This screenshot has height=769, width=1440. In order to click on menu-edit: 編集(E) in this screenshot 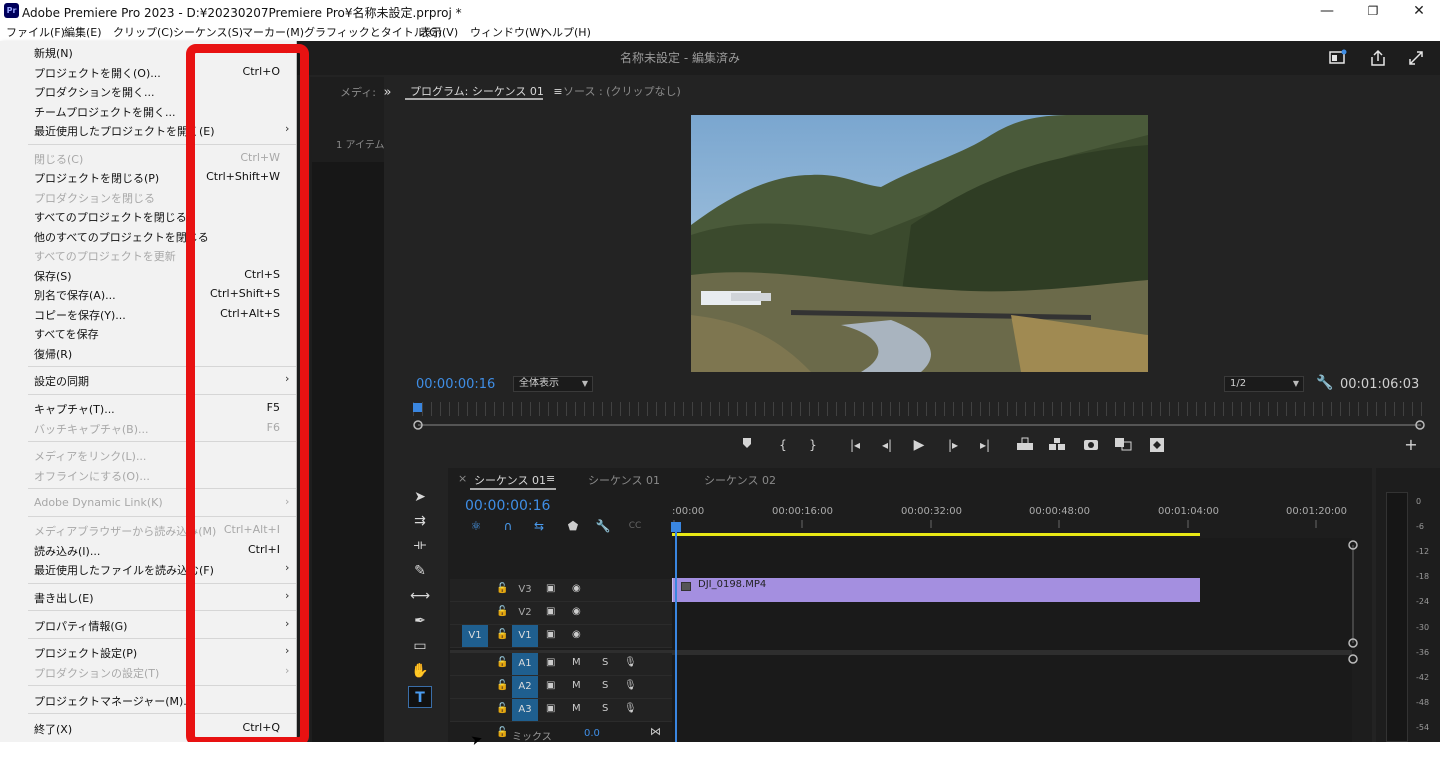, I will do `click(83, 32)`.